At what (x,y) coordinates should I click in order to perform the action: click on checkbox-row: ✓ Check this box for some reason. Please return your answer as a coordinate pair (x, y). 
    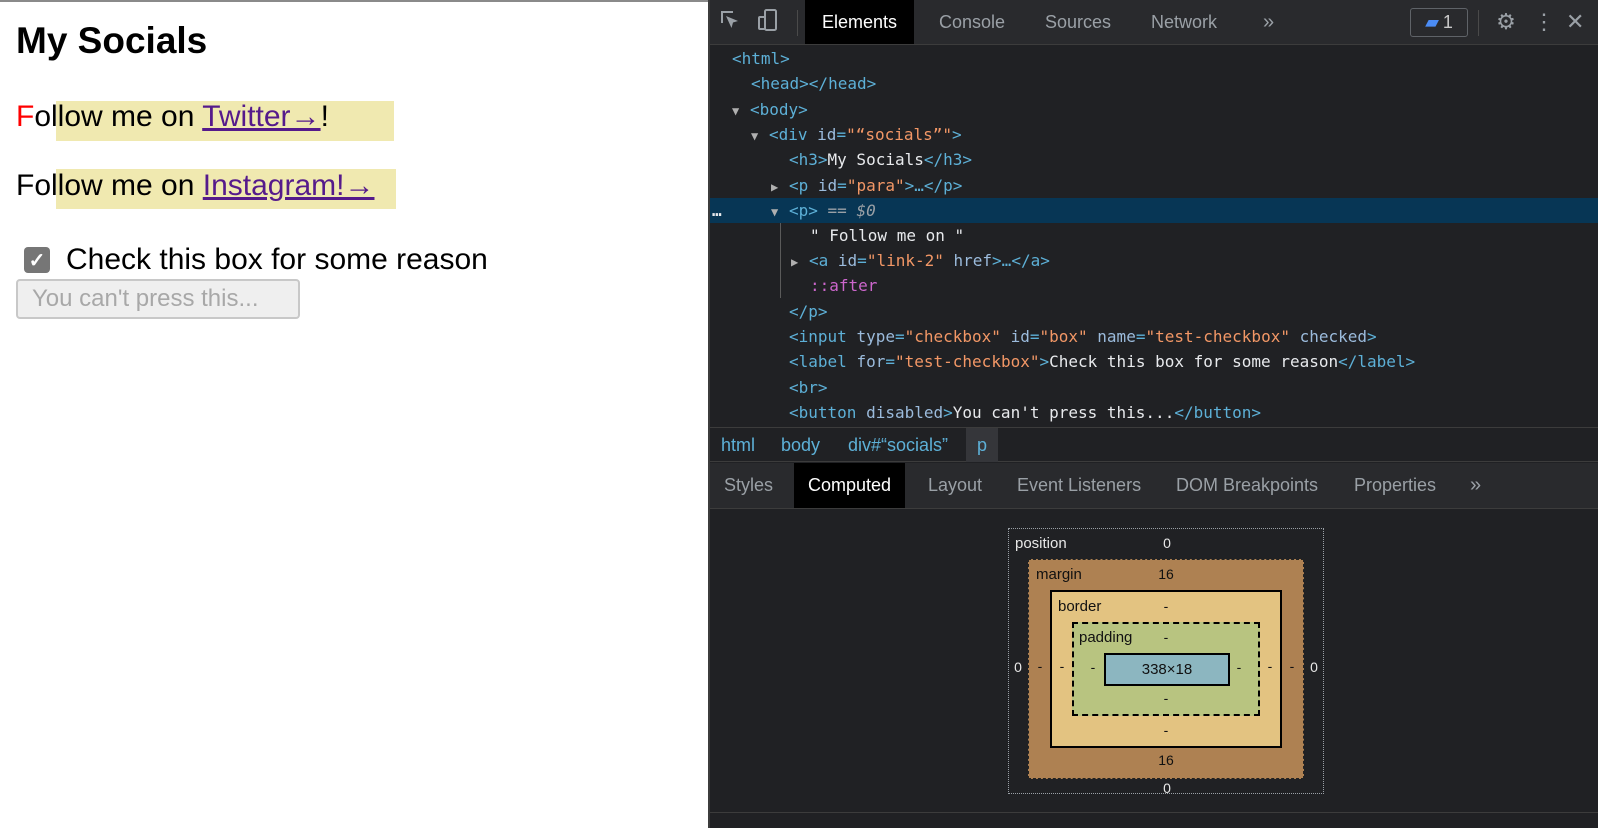
    Looking at the image, I should click on (256, 260).